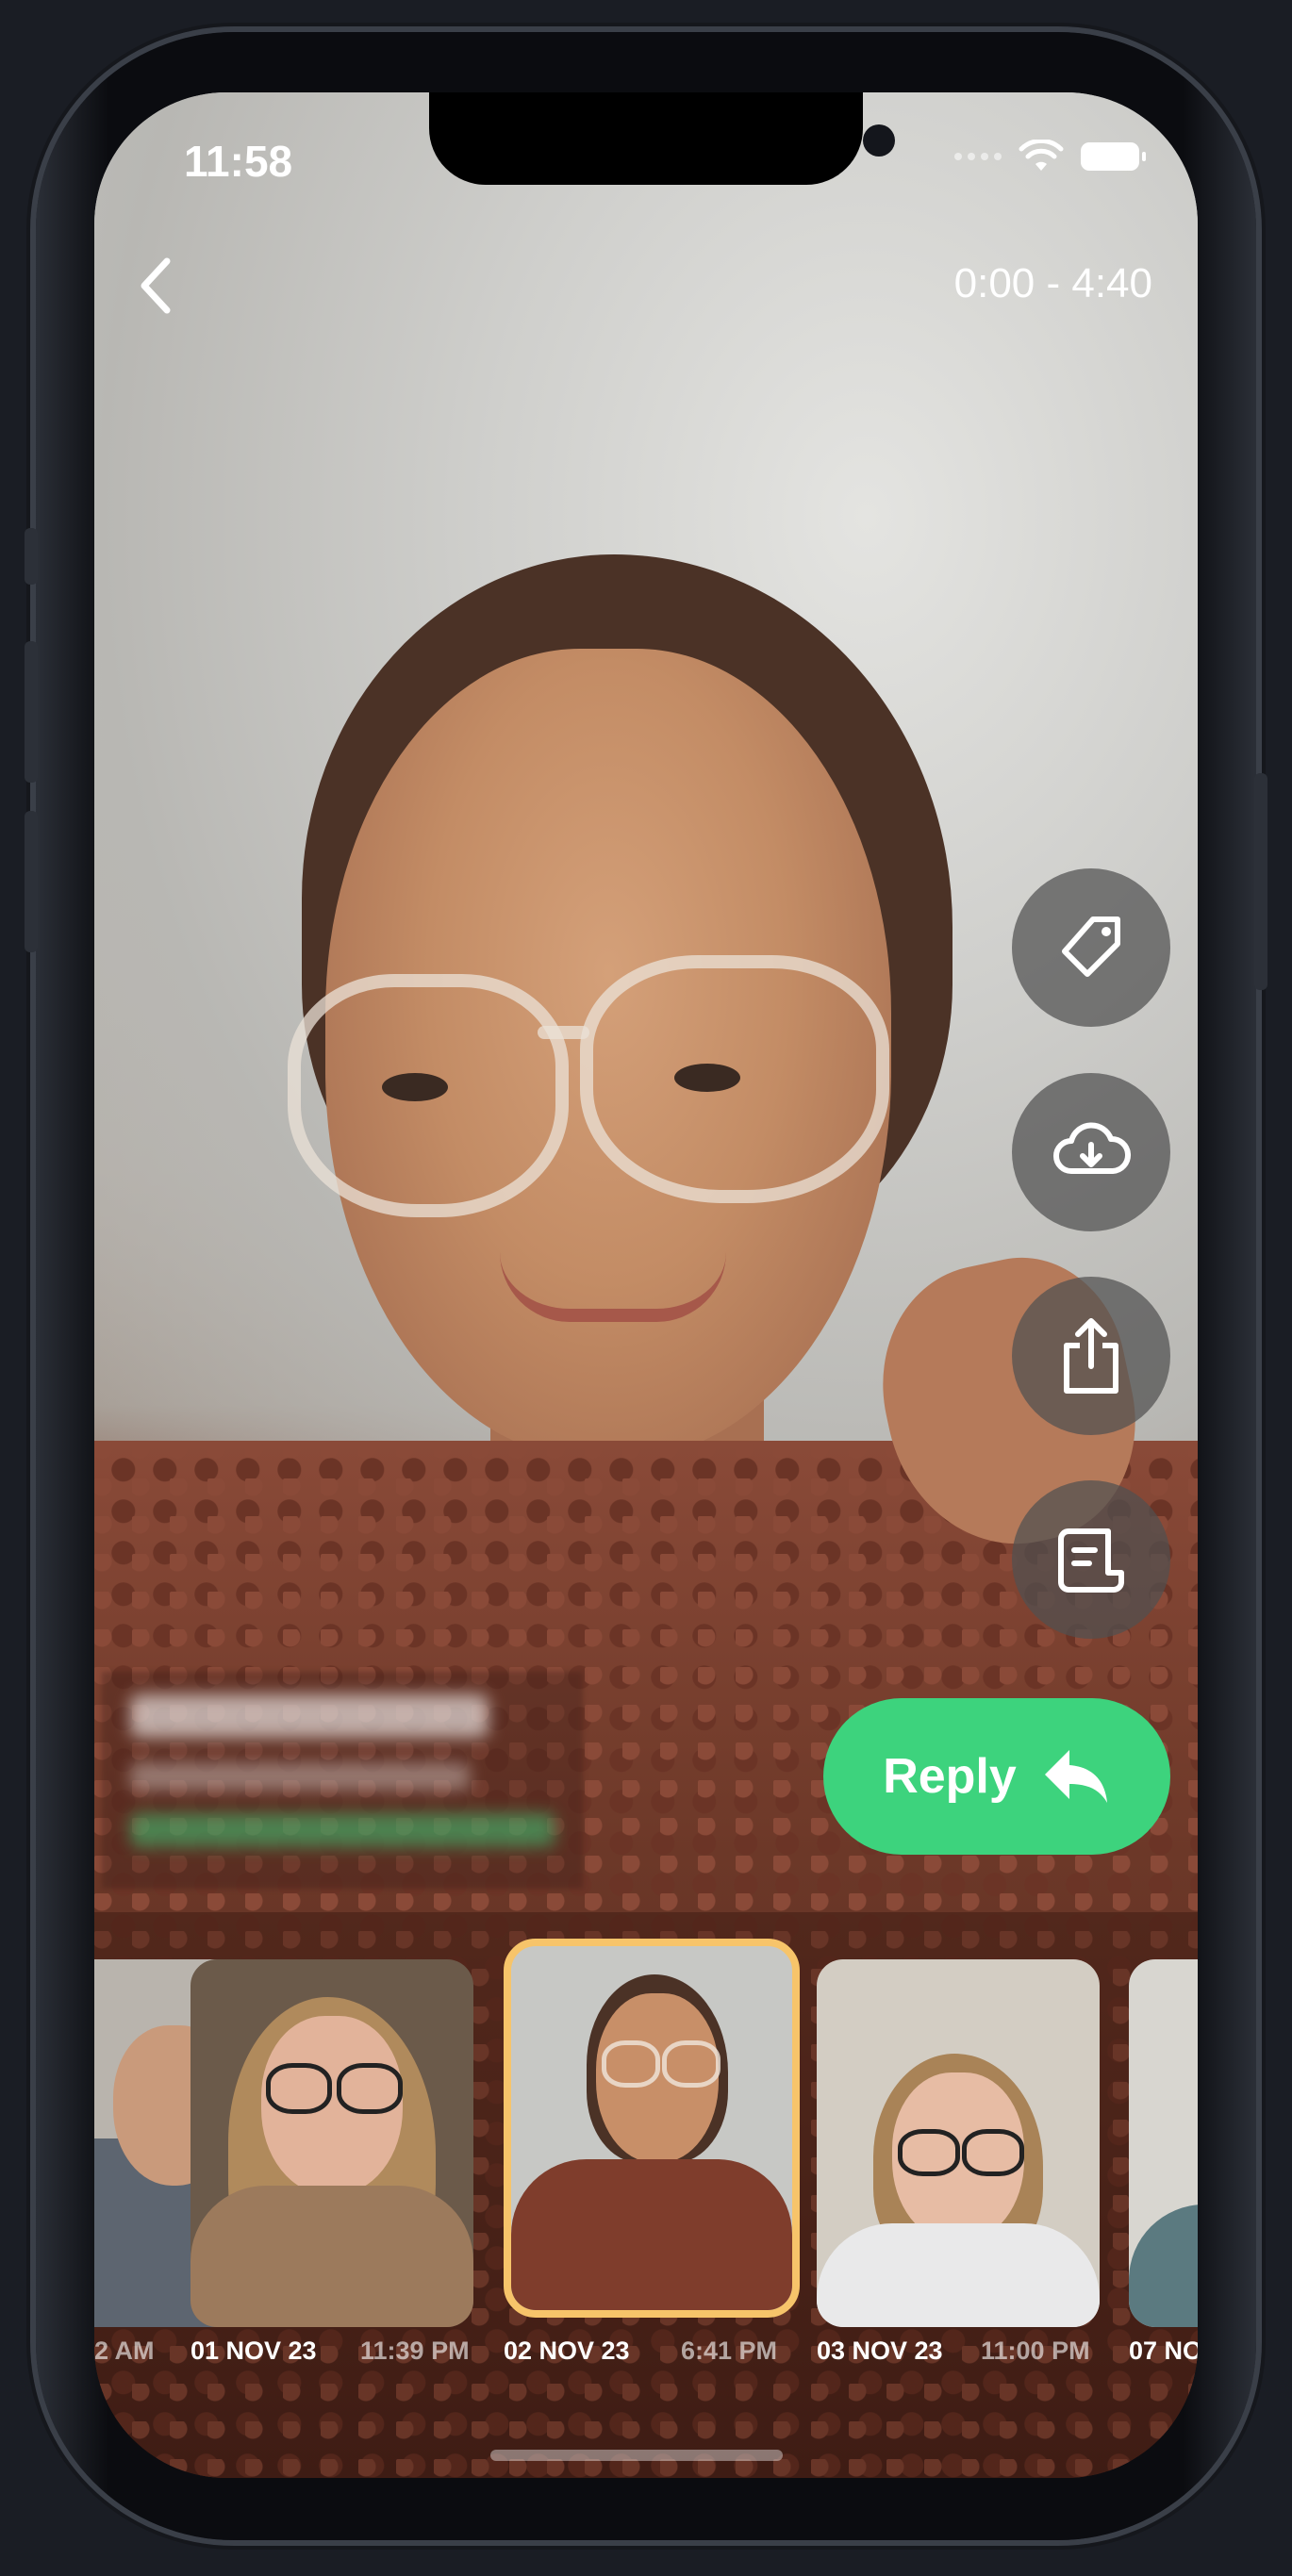  I want to click on thumbnail-4-date: 07 NO, so click(1163, 2351).